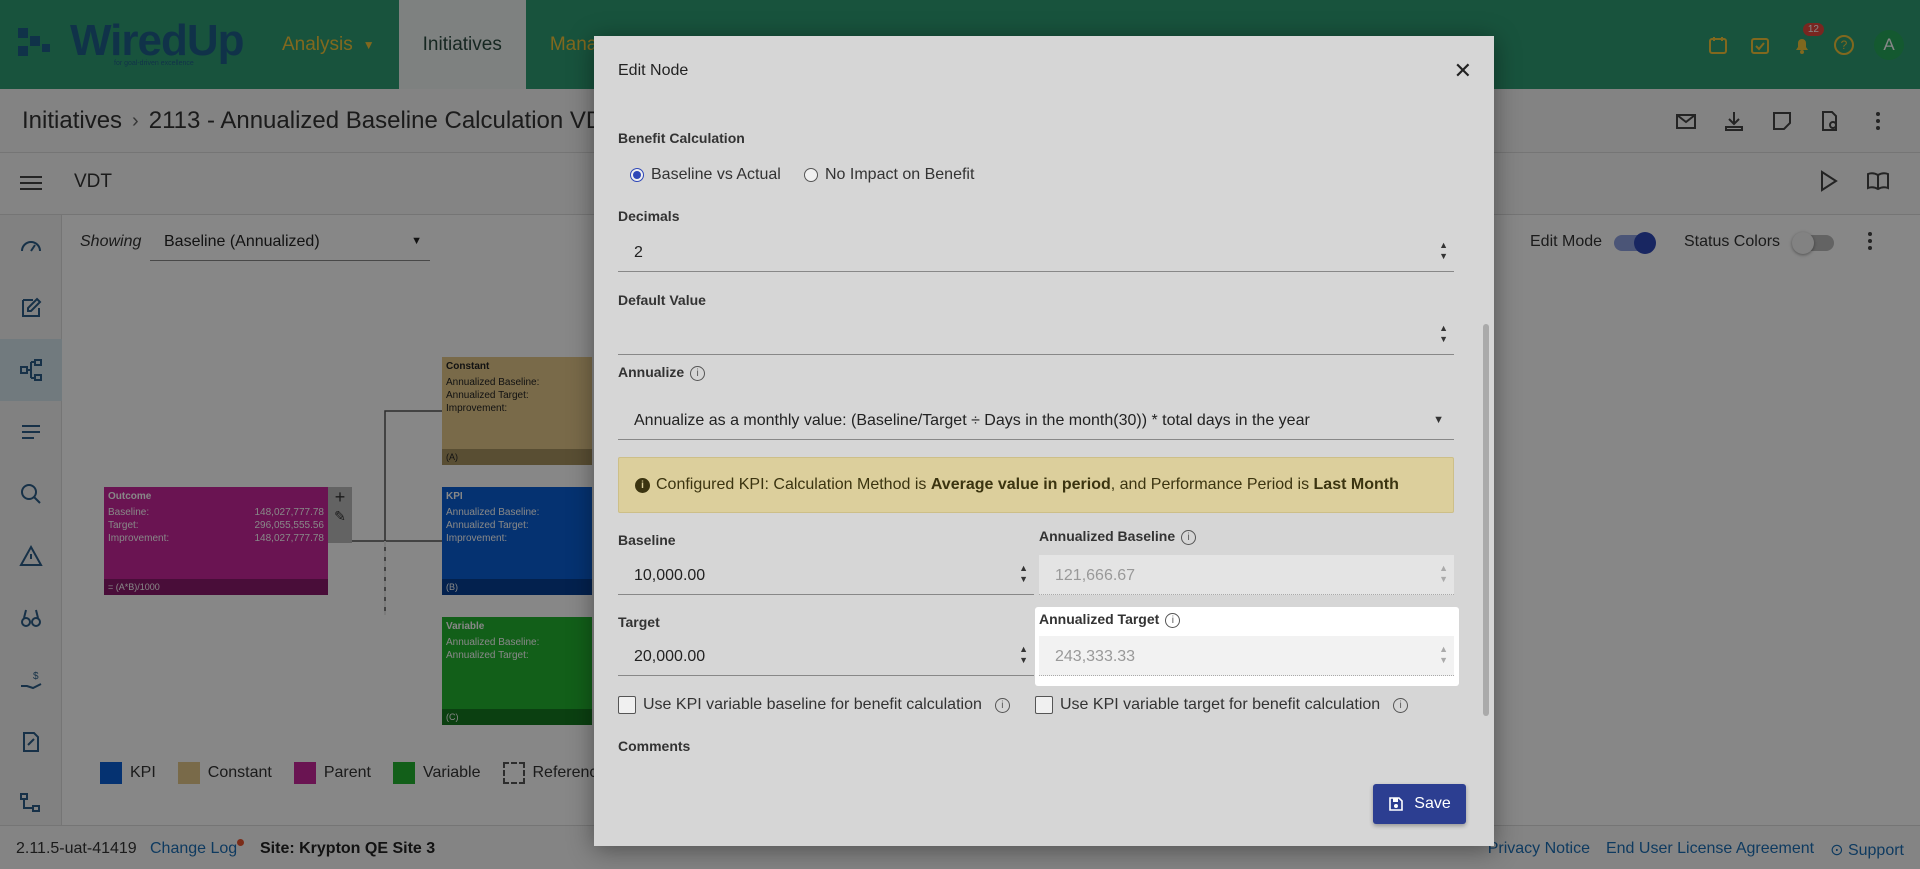 The width and height of the screenshot is (1920, 869). I want to click on radio-label: No Impact on Benefit, so click(900, 174).